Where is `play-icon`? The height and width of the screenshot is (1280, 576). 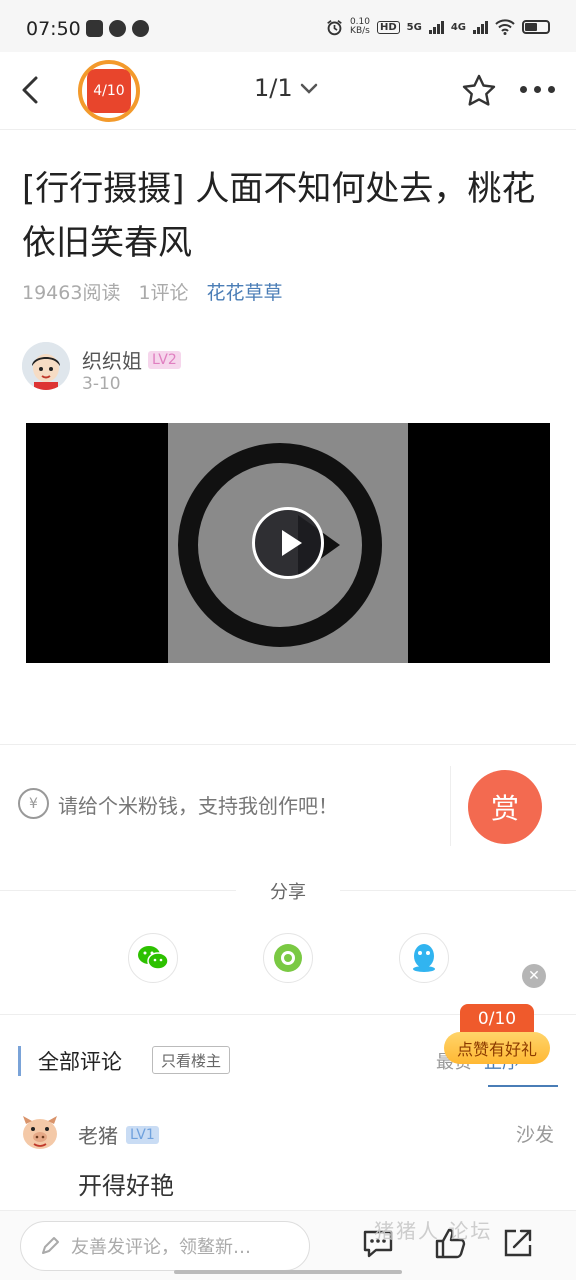
play-icon is located at coordinates (292, 543).